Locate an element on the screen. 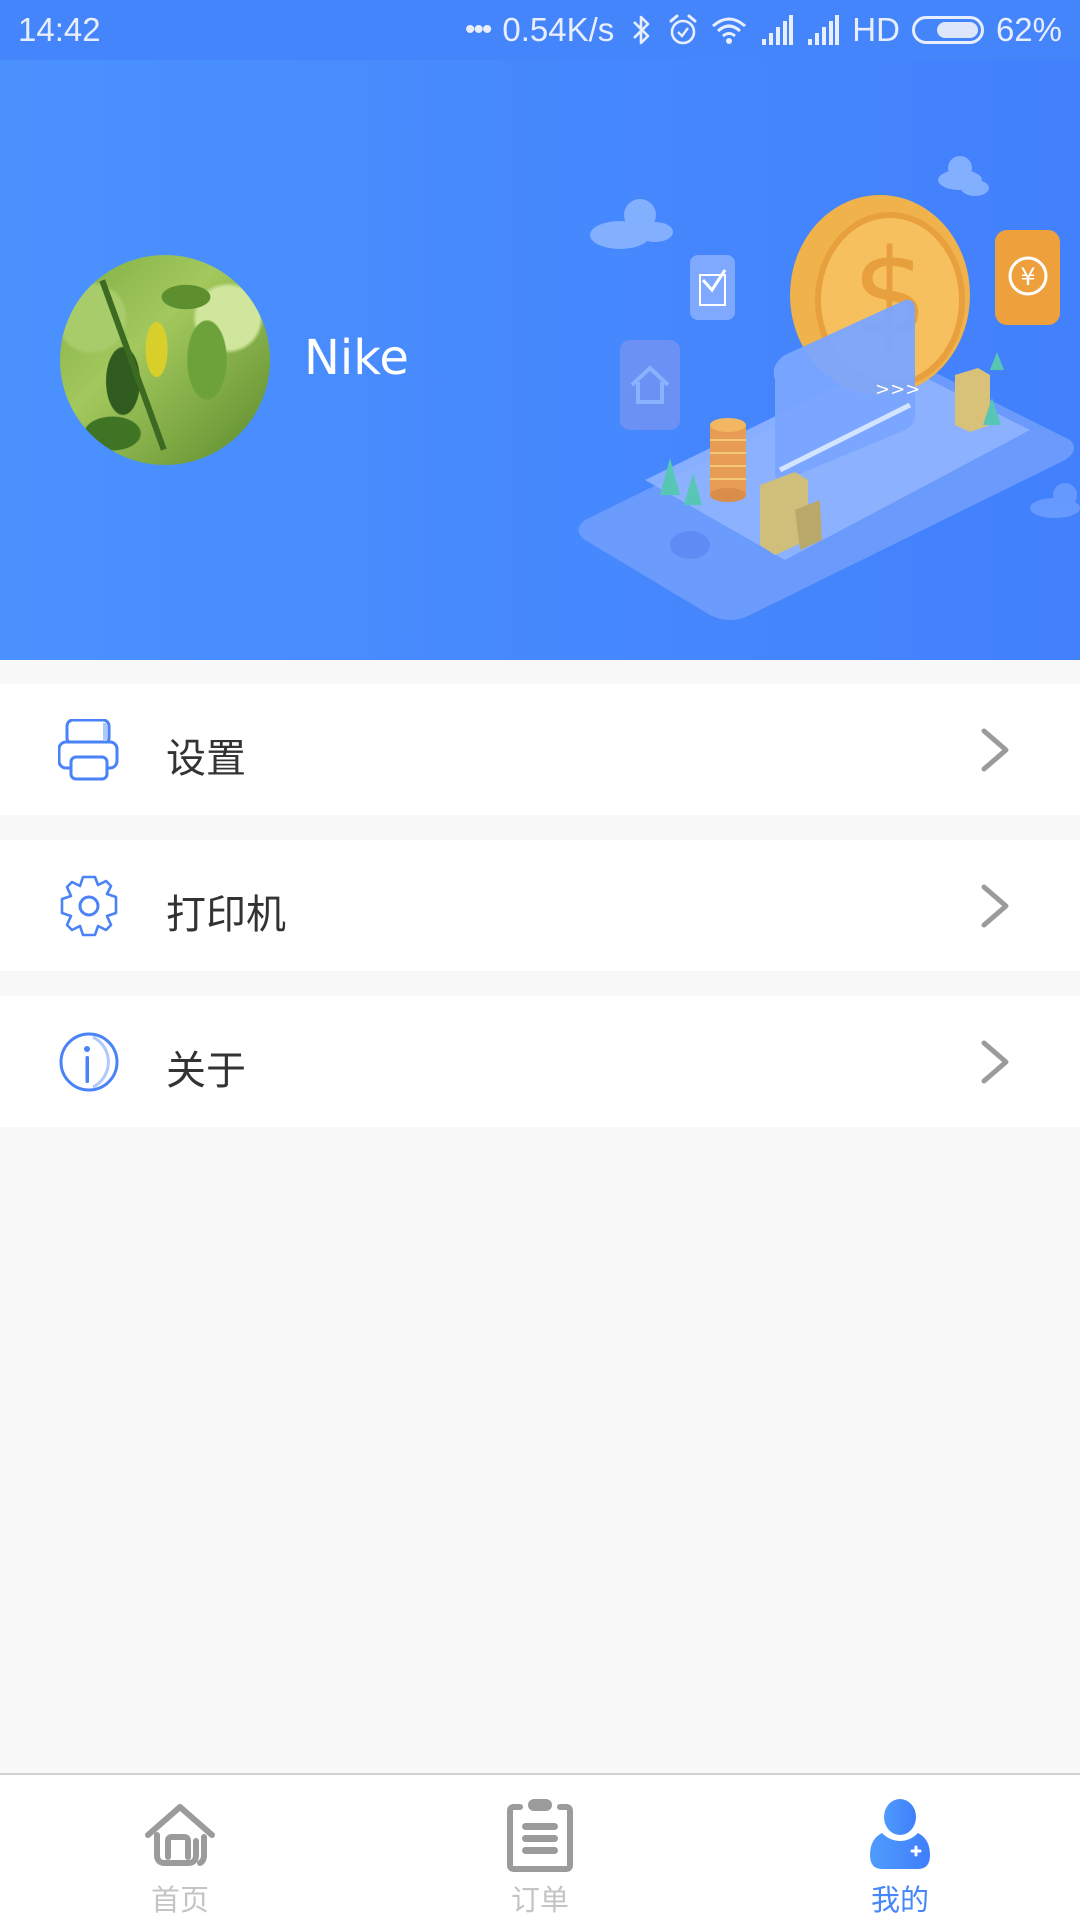 Image resolution: width=1080 pixels, height=1920 pixels. printer-icon is located at coordinates (88, 750).